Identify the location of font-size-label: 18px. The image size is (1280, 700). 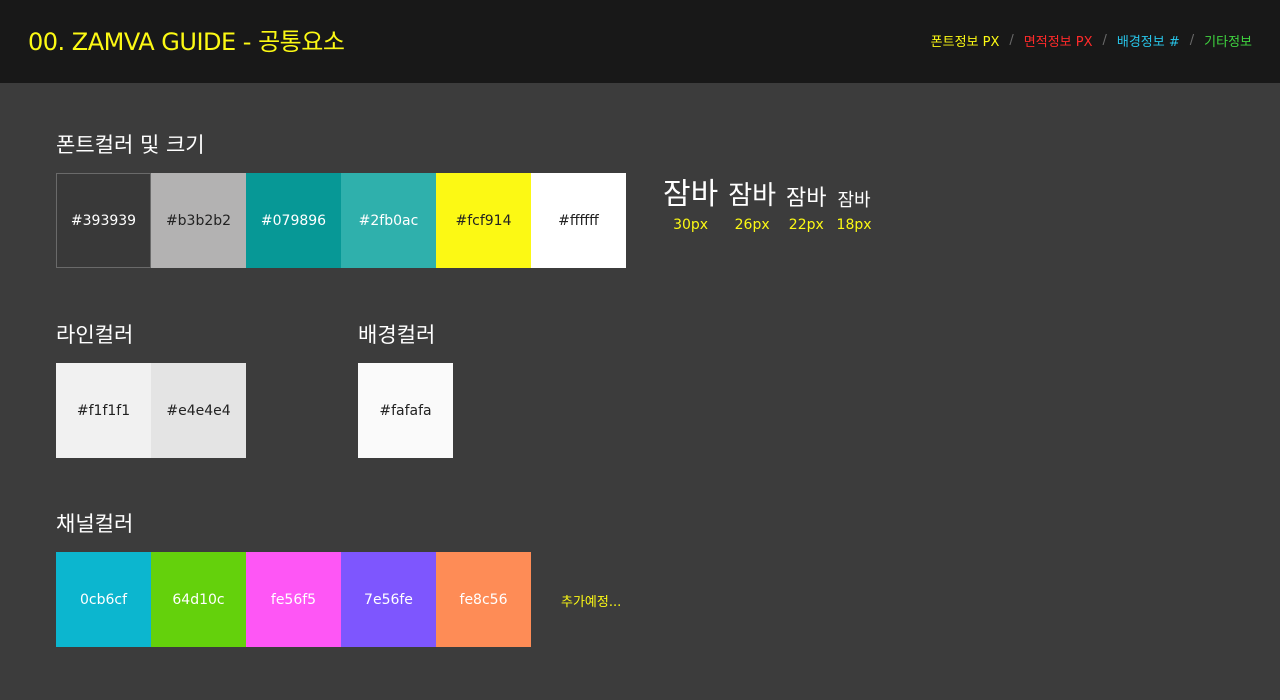
(854, 225).